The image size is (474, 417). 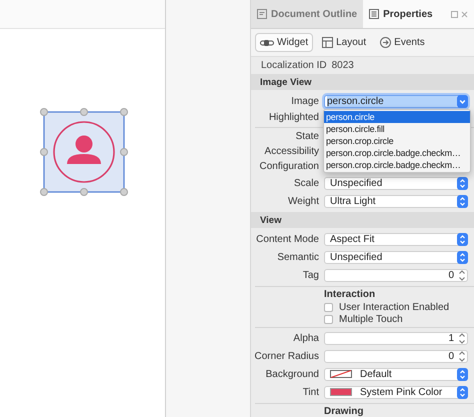 What do you see at coordinates (459, 14) in the screenshot?
I see `panel-controls-icon` at bounding box center [459, 14].